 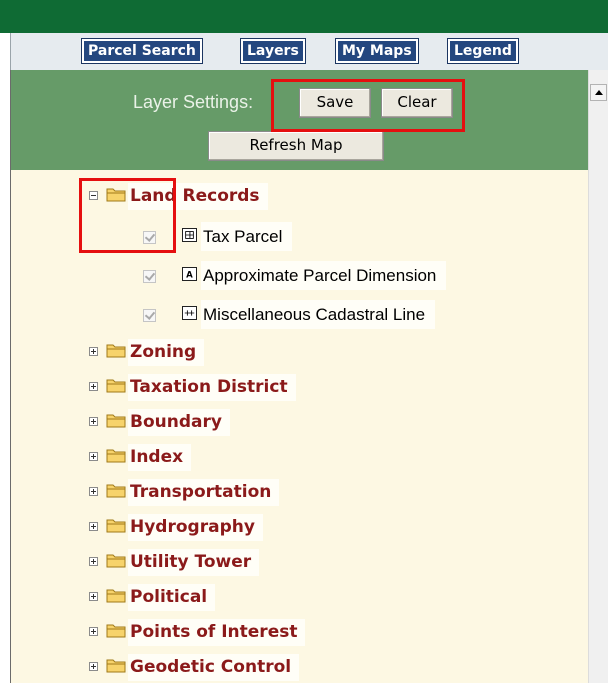 I want to click on tab-legend: Legend, so click(x=483, y=51).